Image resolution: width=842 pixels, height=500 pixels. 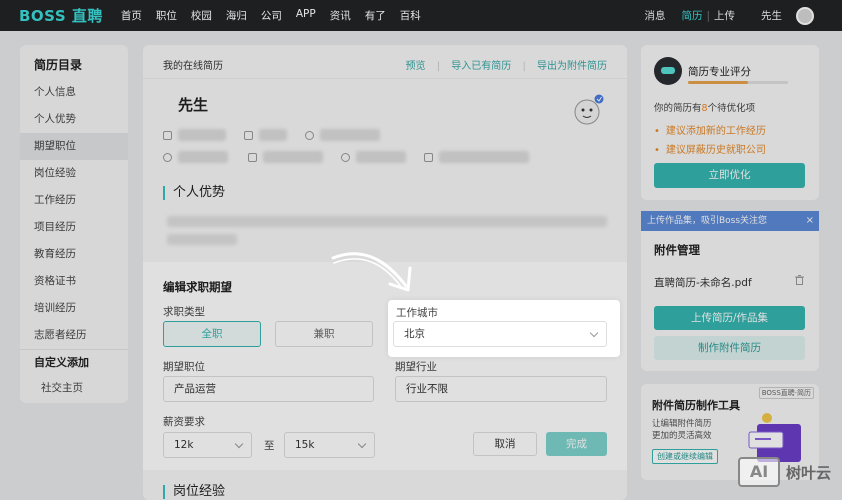 What do you see at coordinates (385, 62) in the screenshot?
I see `resume-header: 我的在线简历 预览 | 导入已有简历 | 导出为附件简历` at bounding box center [385, 62].